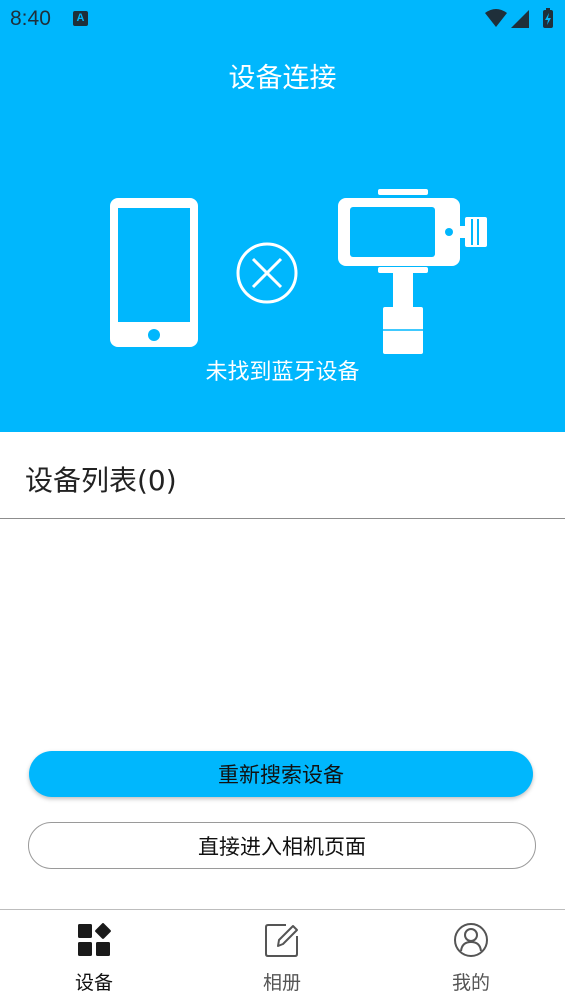 The image size is (565, 1004). I want to click on rescan-button: 重新搜索设备, so click(281, 774).